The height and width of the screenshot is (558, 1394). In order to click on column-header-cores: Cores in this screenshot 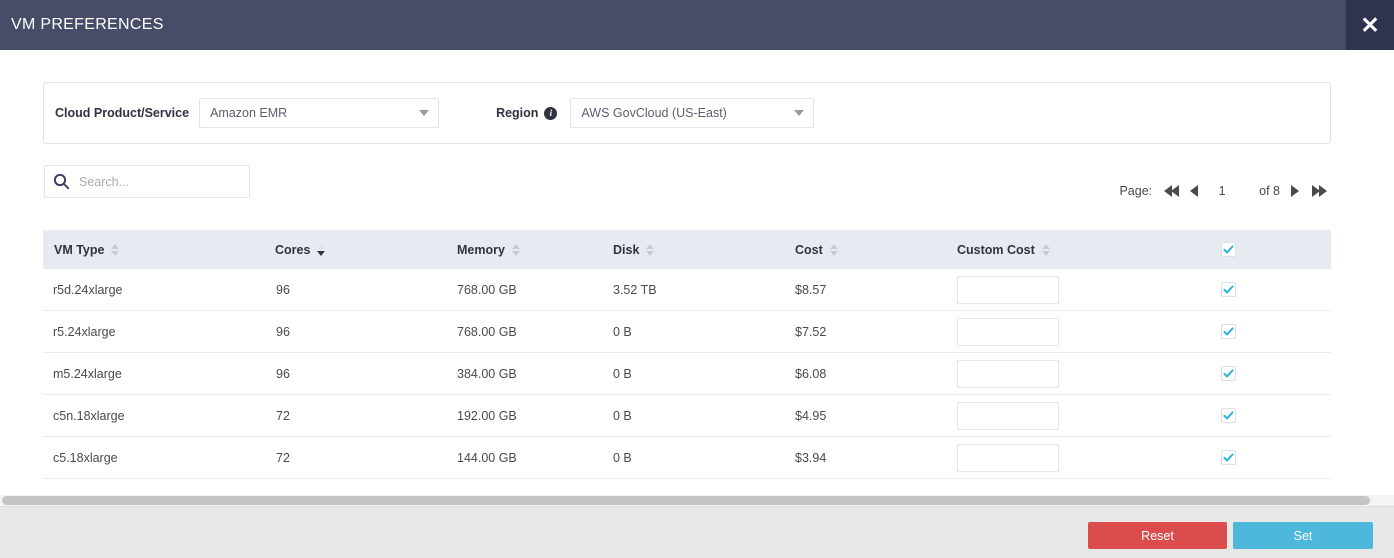, I will do `click(321, 249)`.